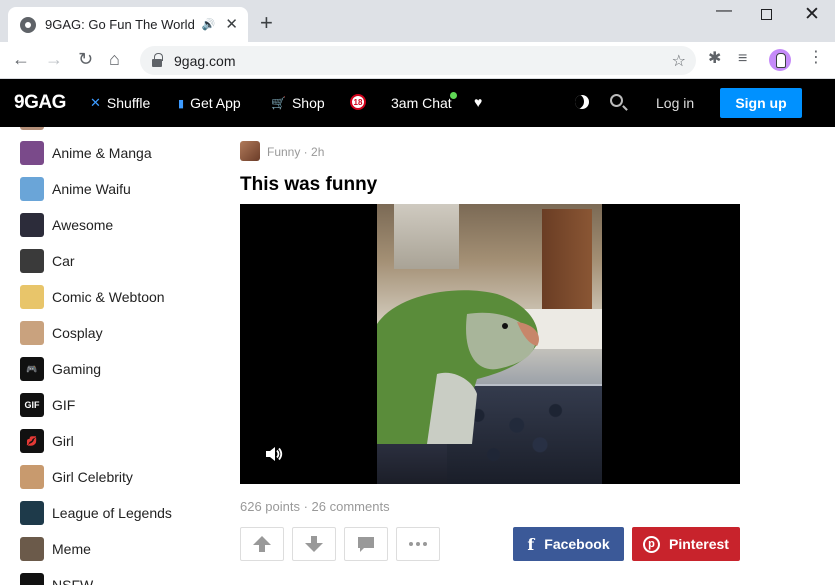 The image size is (835, 585). What do you see at coordinates (21, 59) in the screenshot?
I see `back-arrow-icon: ←` at bounding box center [21, 59].